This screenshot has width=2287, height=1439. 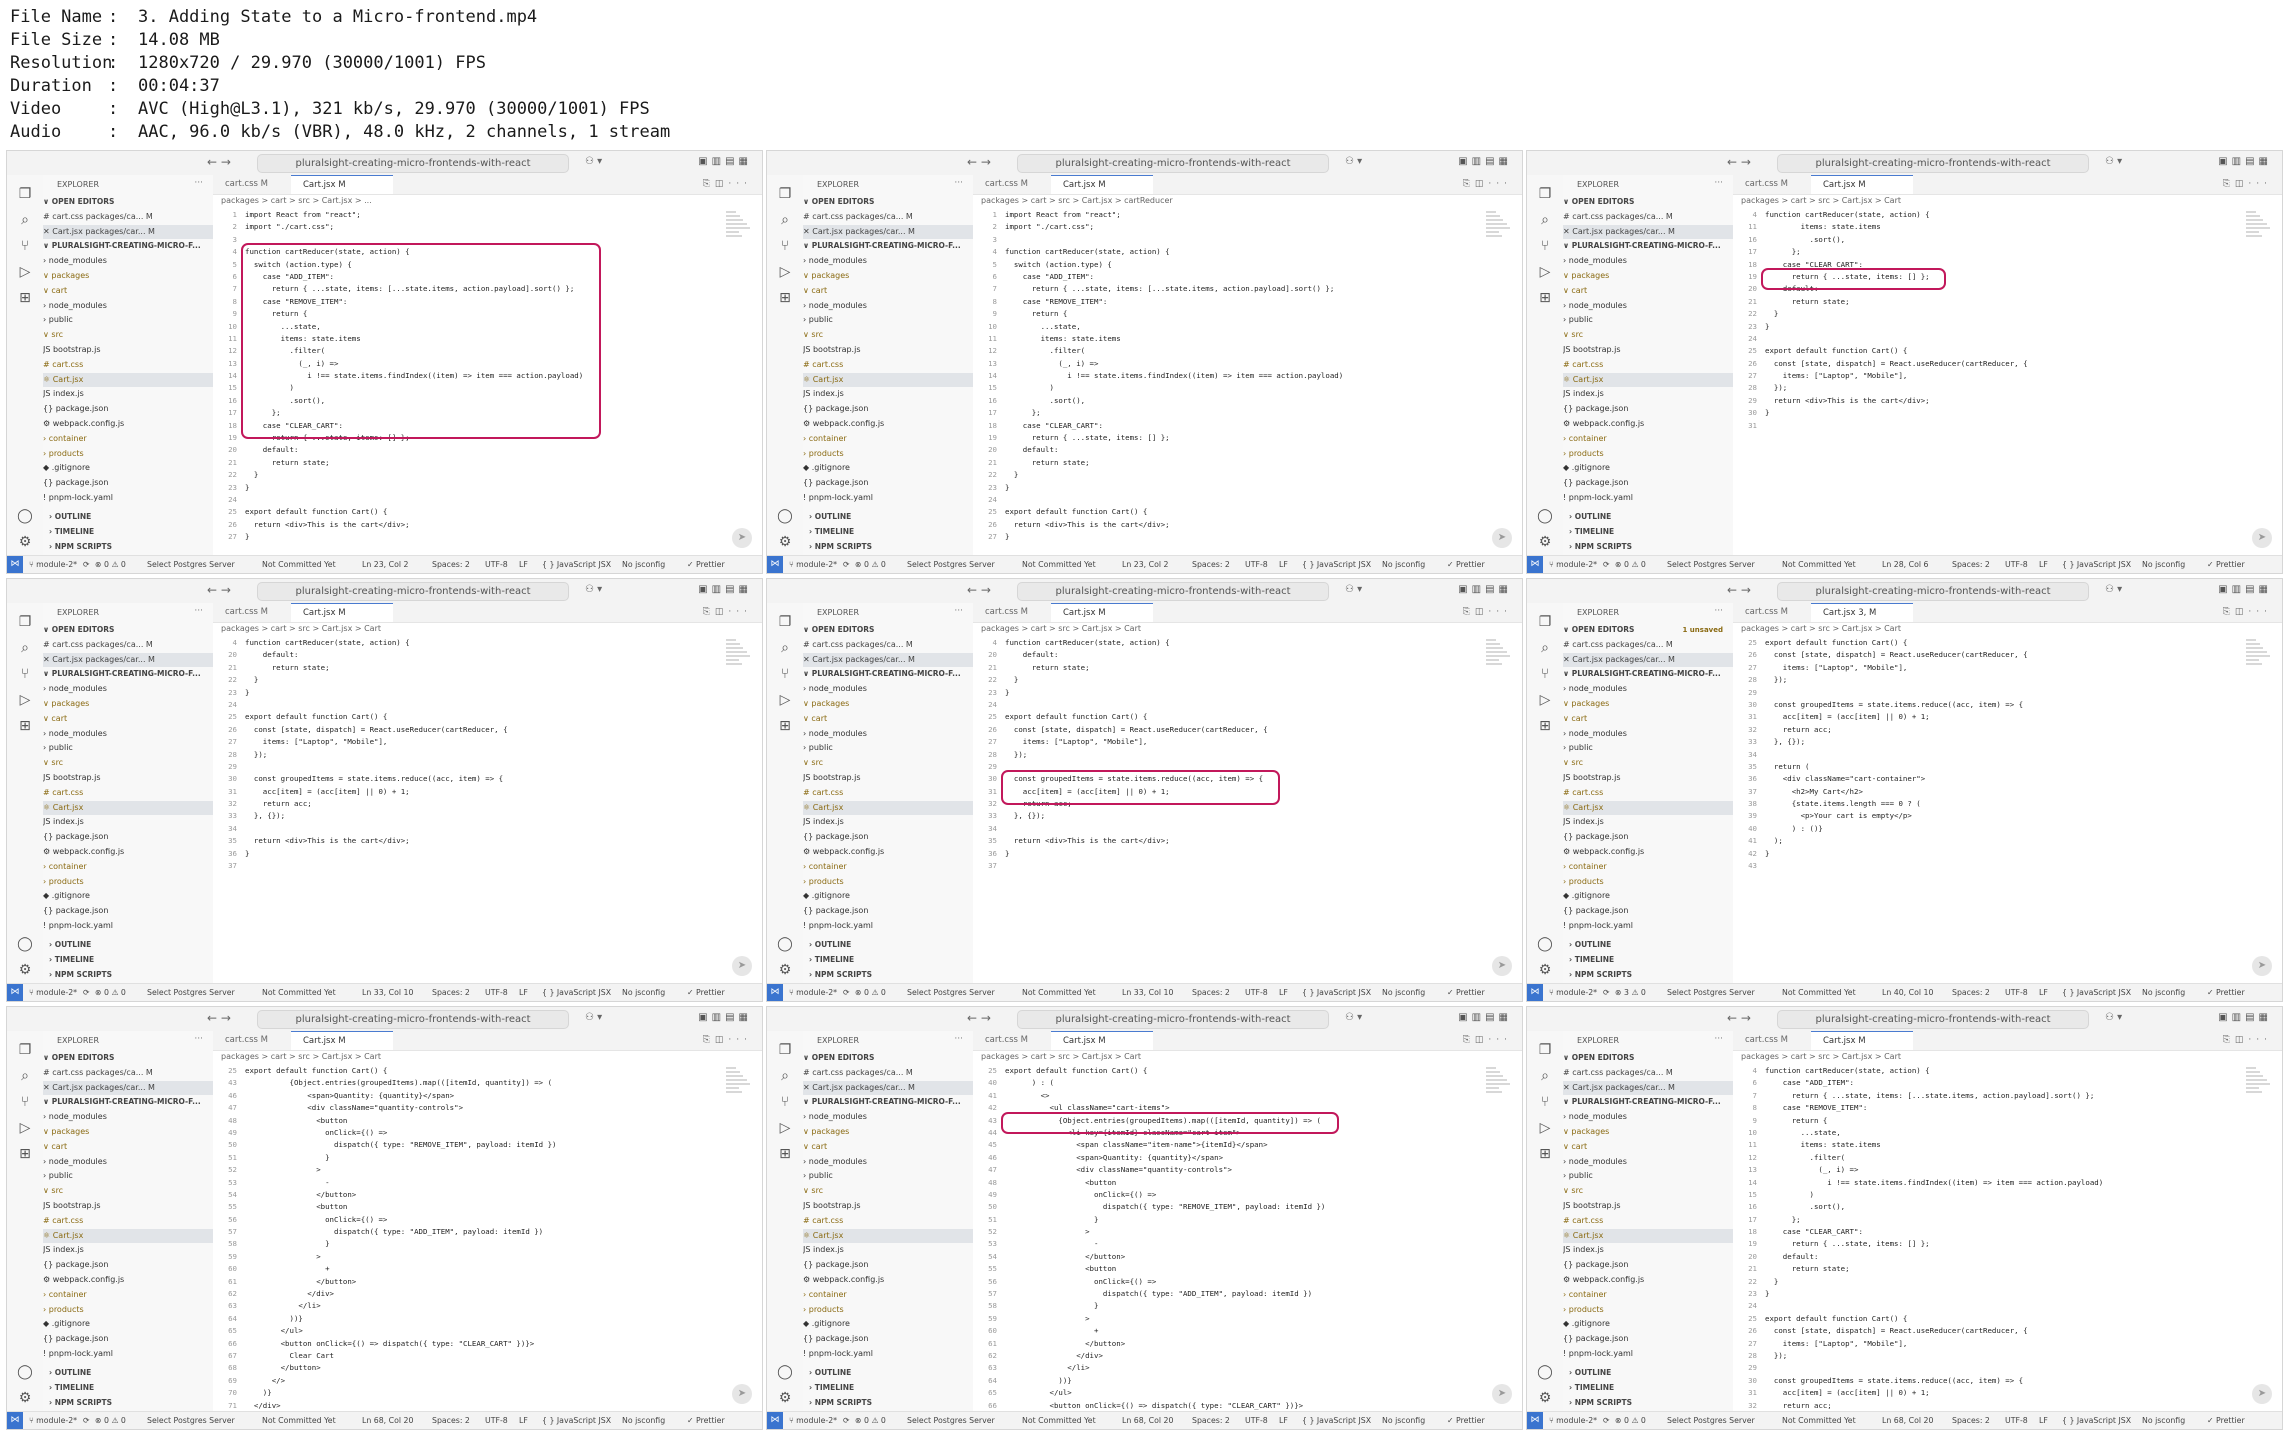 What do you see at coordinates (1988, 829) in the screenshot?
I see `code-line: 40 ) : ()}` at bounding box center [1988, 829].